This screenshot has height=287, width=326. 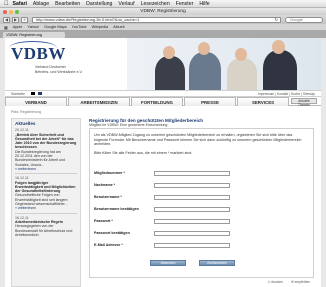 What do you see at coordinates (5, 11) in the screenshot?
I see `close-window-icon` at bounding box center [5, 11].